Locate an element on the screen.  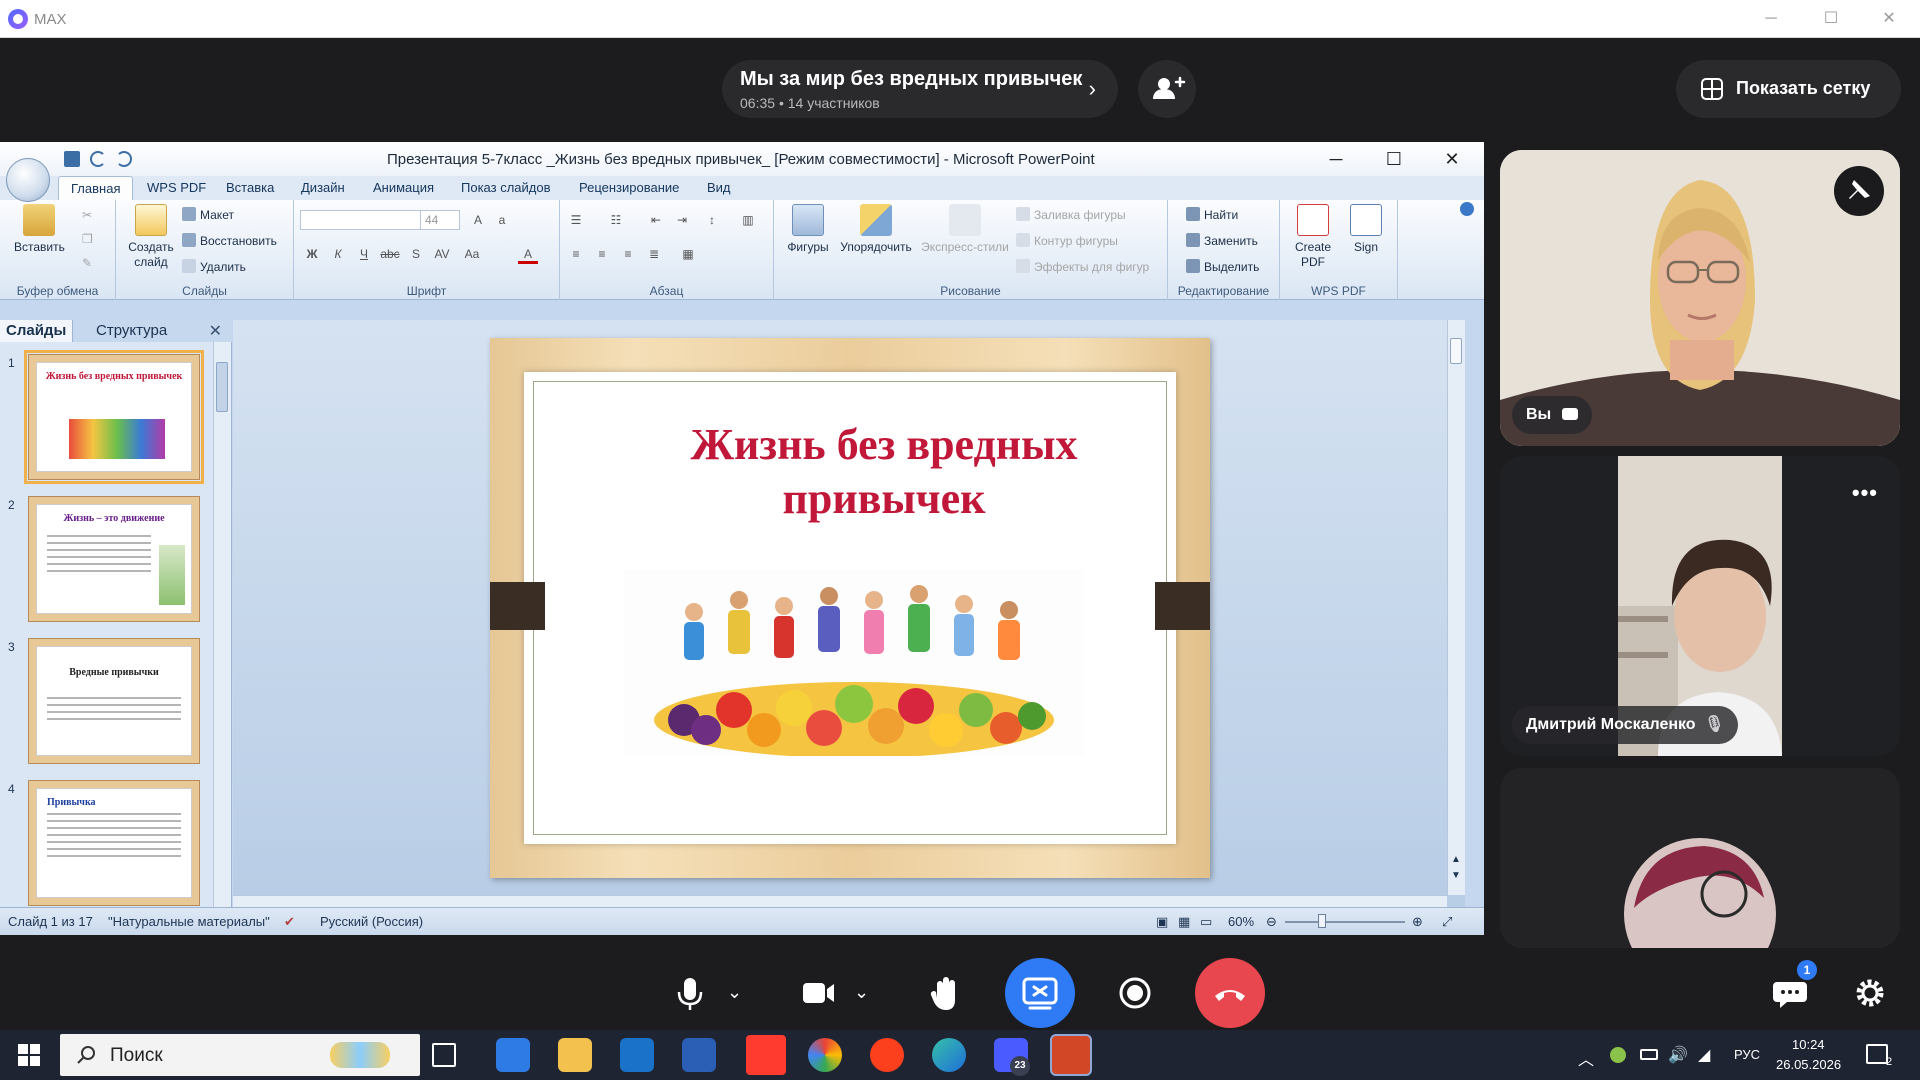
numbering-icon: ☷ is located at coordinates (616, 220).